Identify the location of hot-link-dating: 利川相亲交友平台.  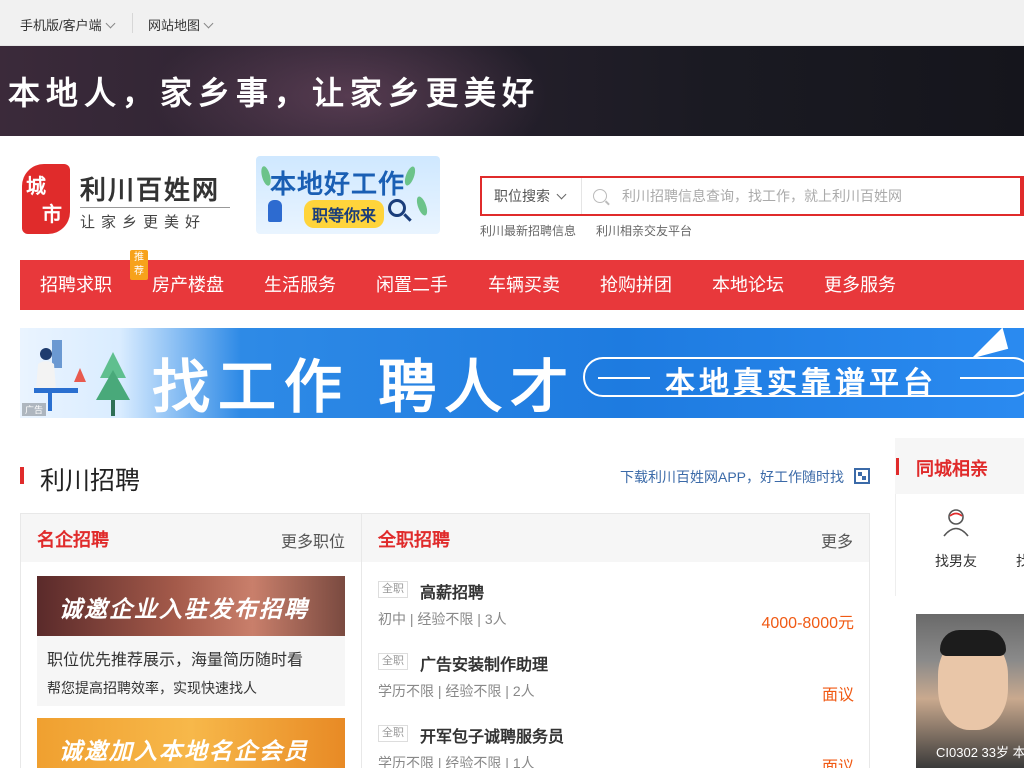
(644, 231).